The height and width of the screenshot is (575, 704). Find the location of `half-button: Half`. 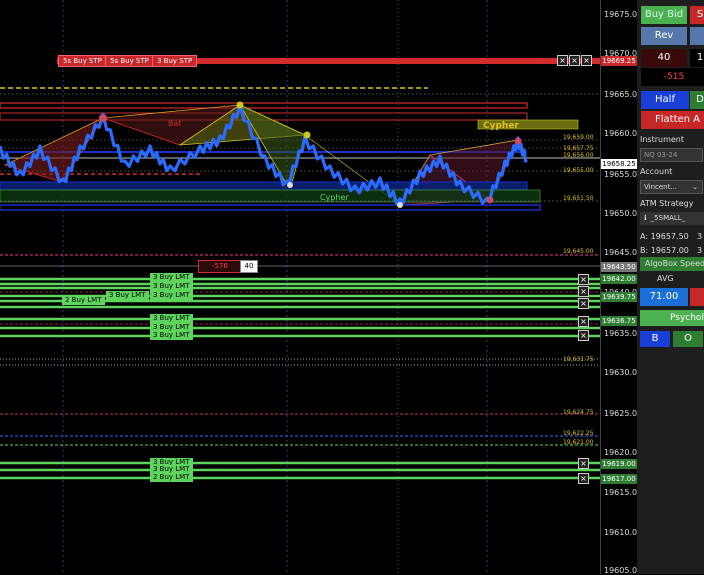

half-button: Half is located at coordinates (665, 100).